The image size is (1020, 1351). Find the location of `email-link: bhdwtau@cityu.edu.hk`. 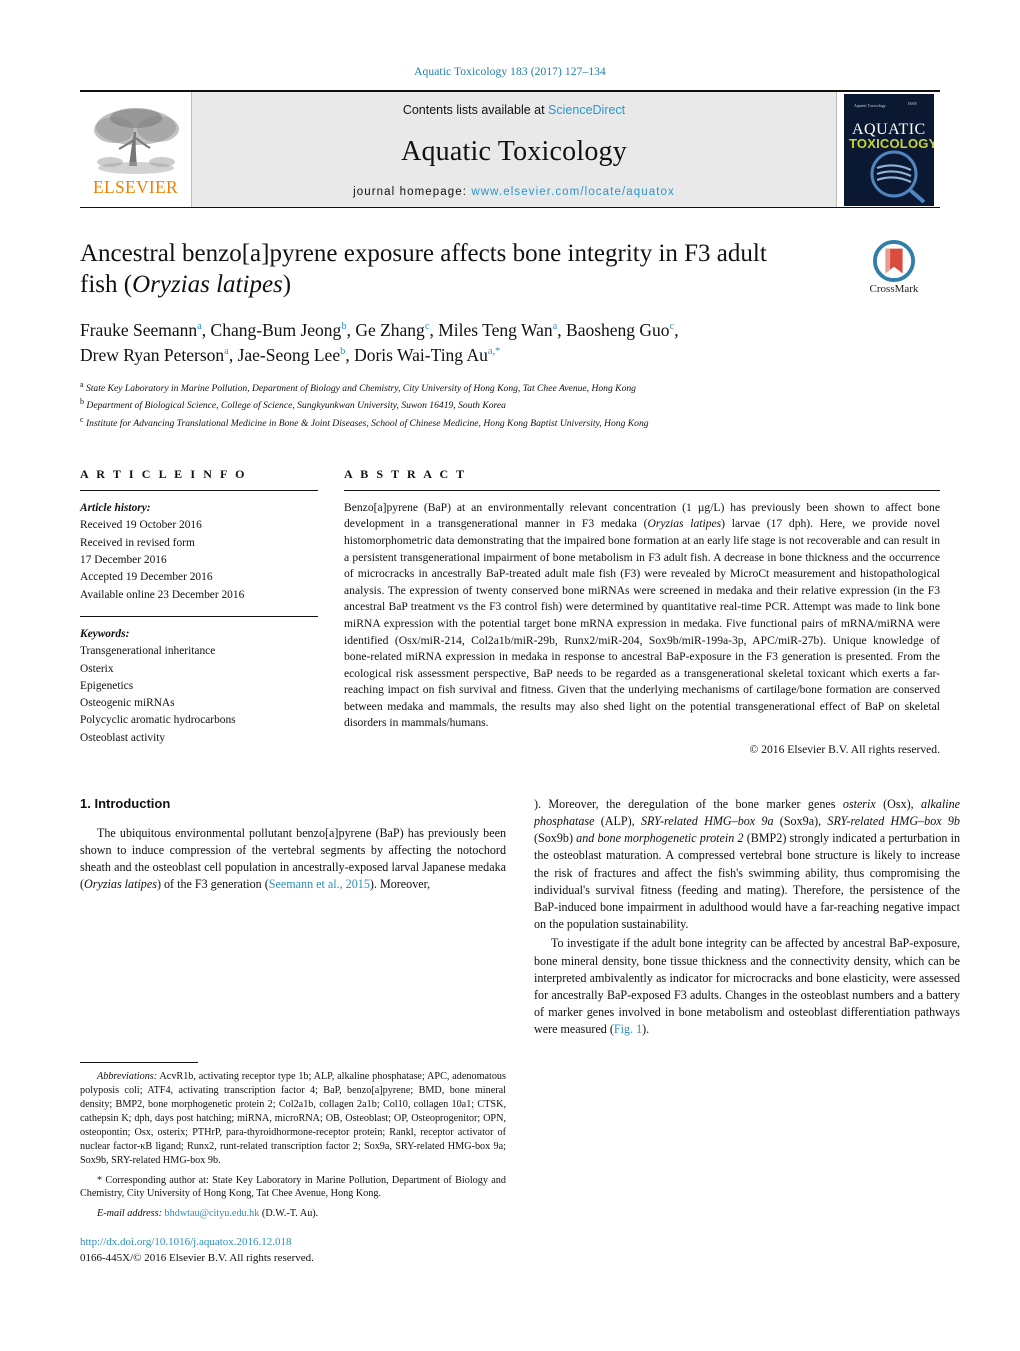

email-link: bhdwtau@cityu.edu.hk is located at coordinates (211, 1213).